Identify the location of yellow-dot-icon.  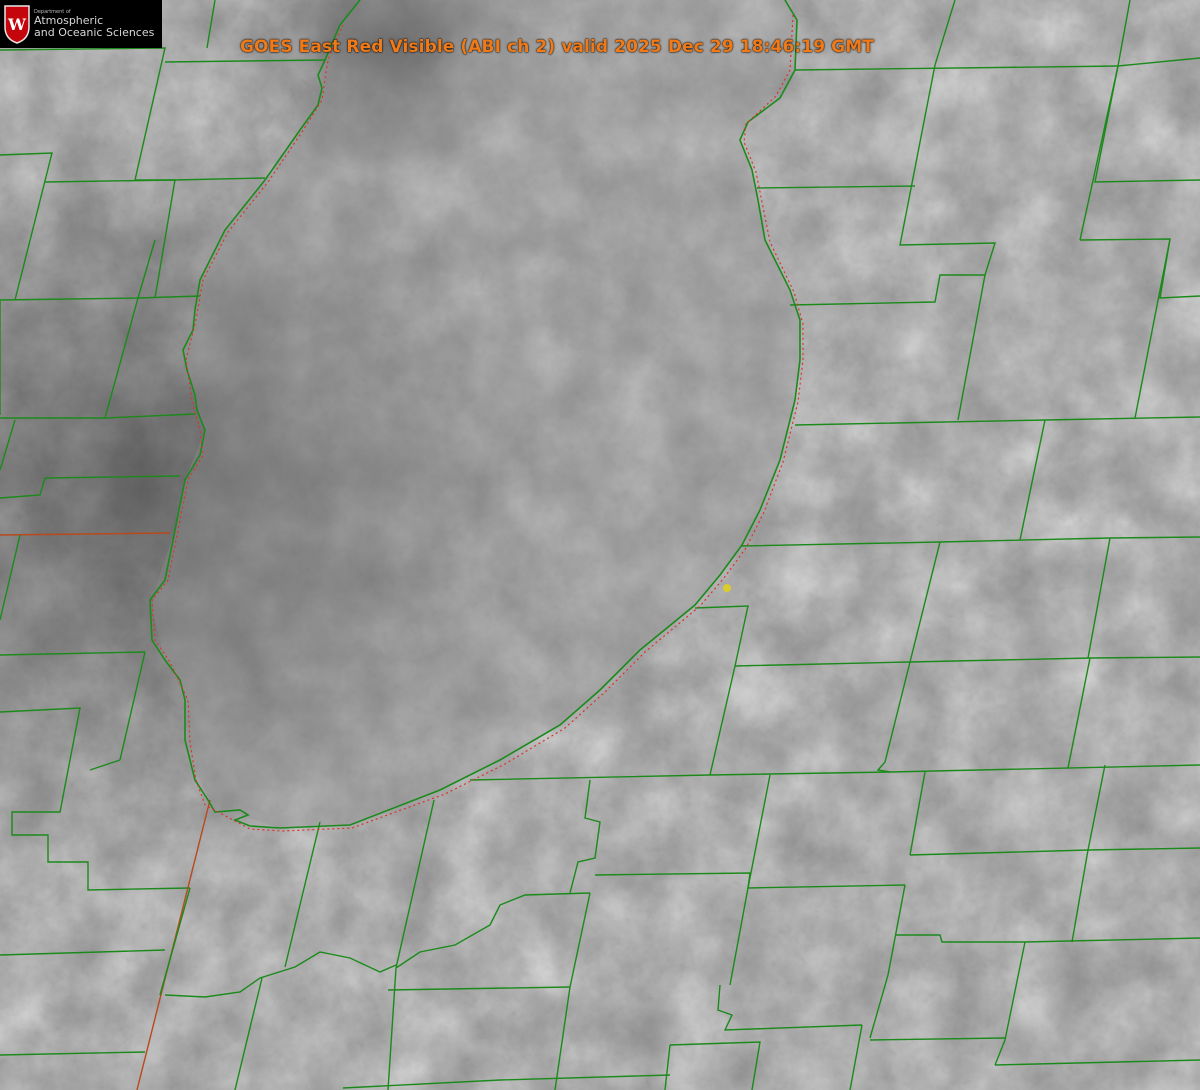
(727, 588).